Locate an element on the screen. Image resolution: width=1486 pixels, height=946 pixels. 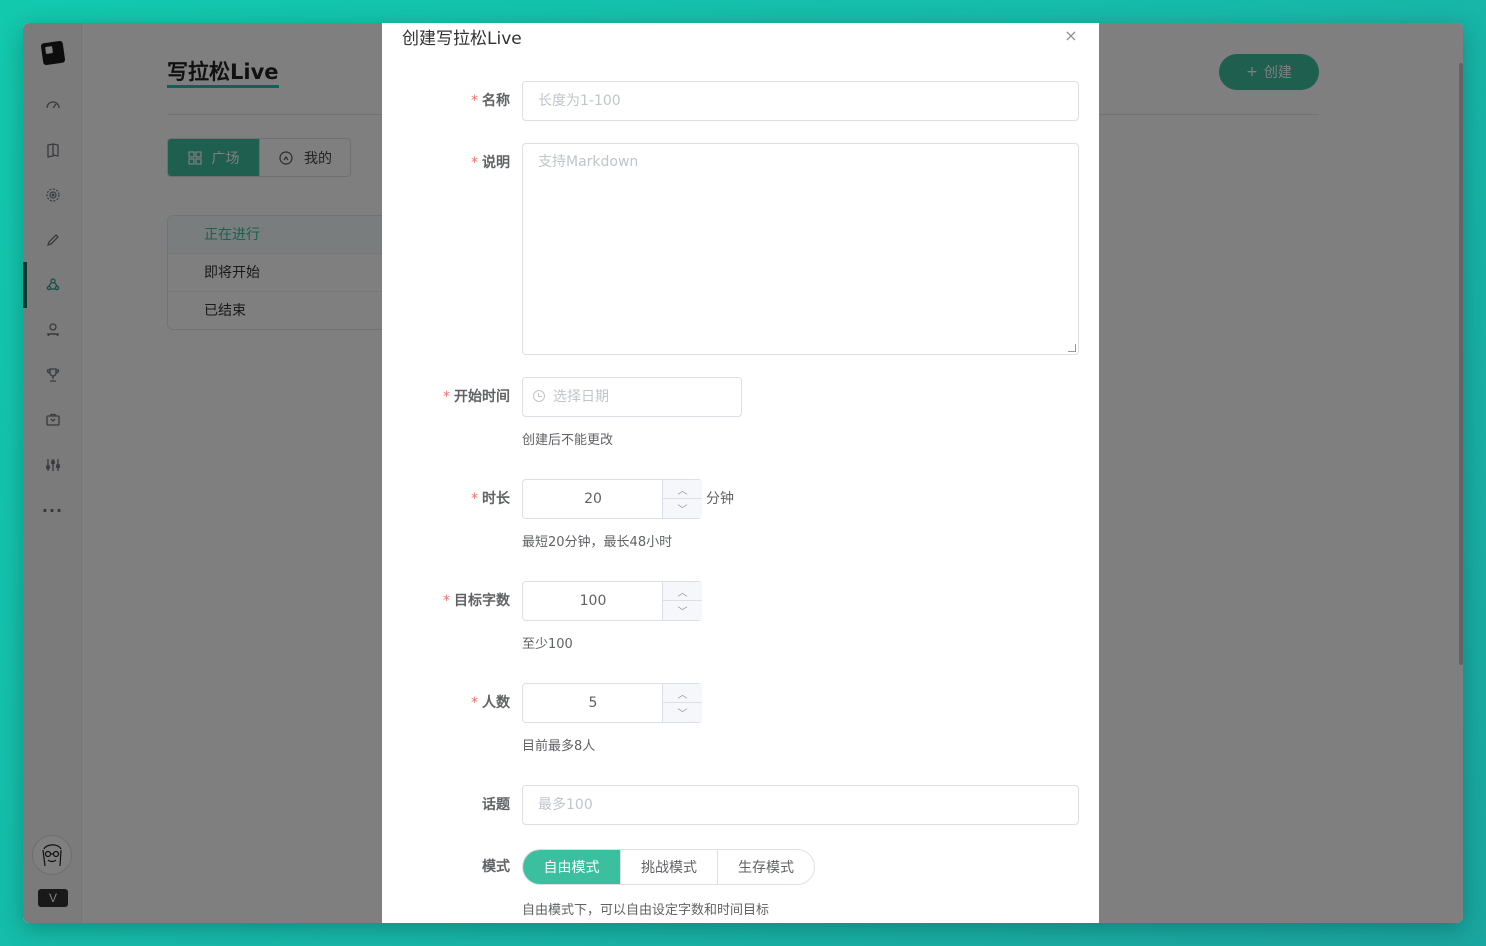
mode-free-button: 自由模式 is located at coordinates (571, 867).